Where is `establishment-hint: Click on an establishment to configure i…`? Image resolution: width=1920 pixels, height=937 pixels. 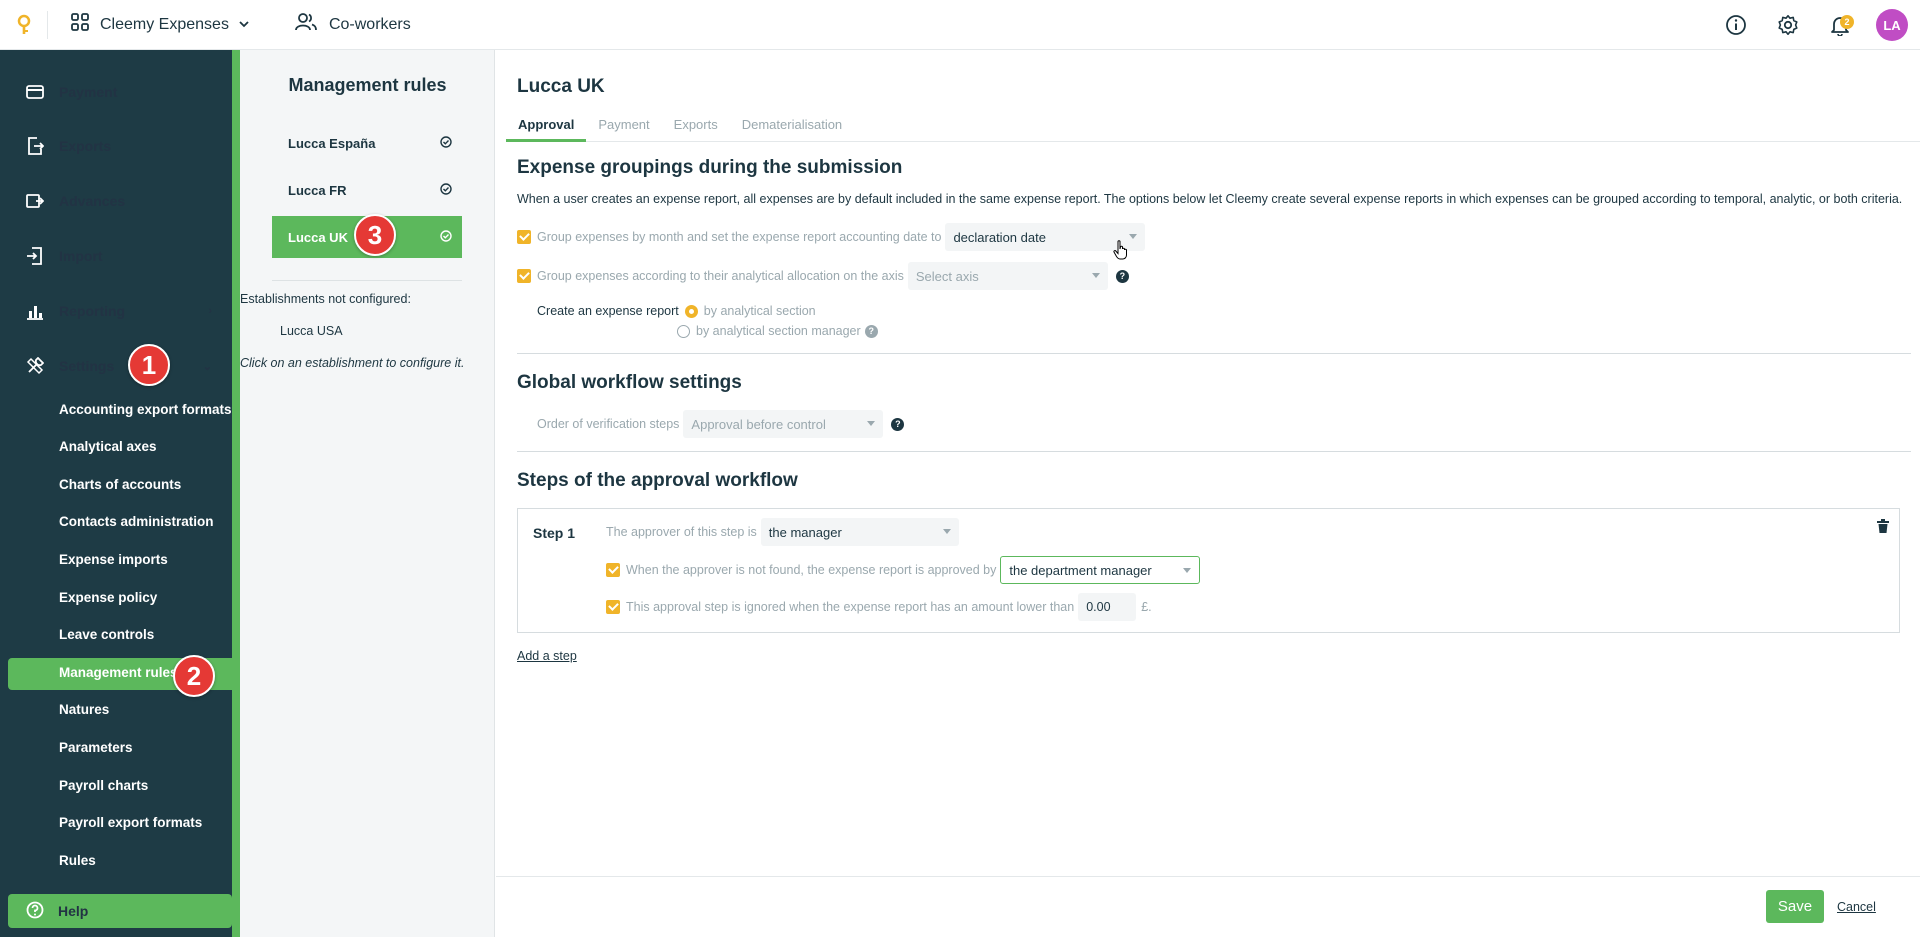
establishment-hint: Click on an establishment to configure i… is located at coordinates (352, 363).